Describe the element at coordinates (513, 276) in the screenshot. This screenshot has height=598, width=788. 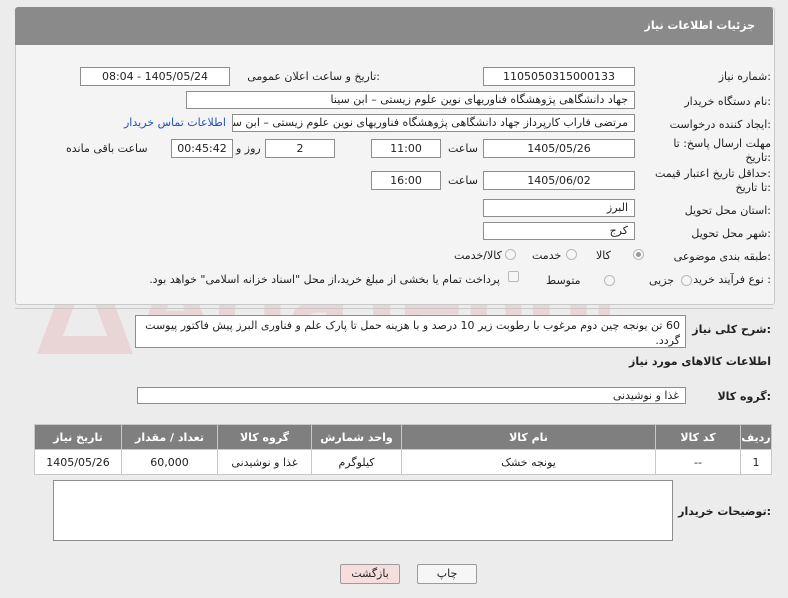
I see `treasury-payment-checkbox` at that location.